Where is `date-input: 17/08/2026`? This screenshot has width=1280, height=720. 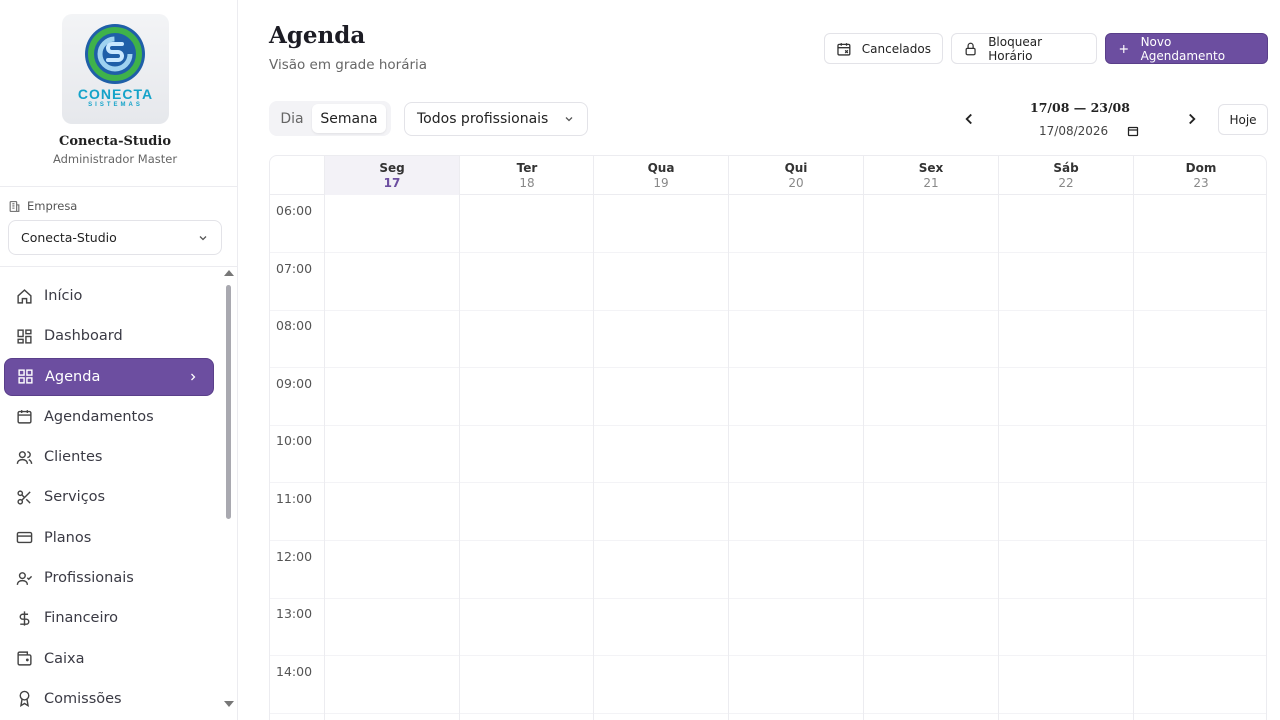
date-input: 17/08/2026 is located at coordinates (1089, 131).